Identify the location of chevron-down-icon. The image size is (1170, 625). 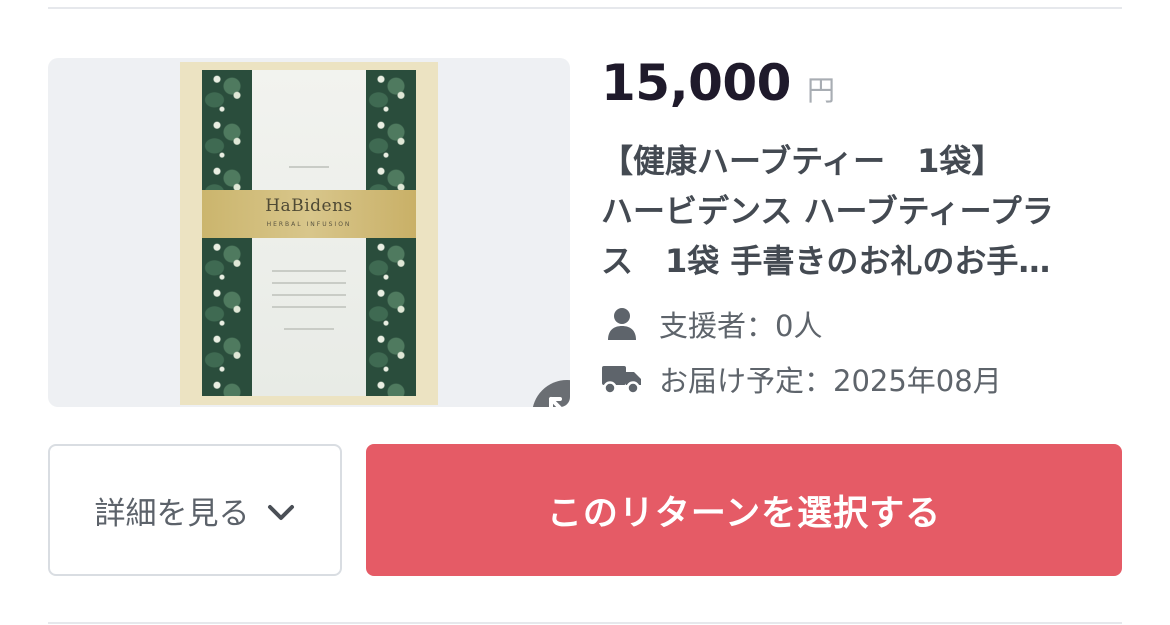
(280, 512).